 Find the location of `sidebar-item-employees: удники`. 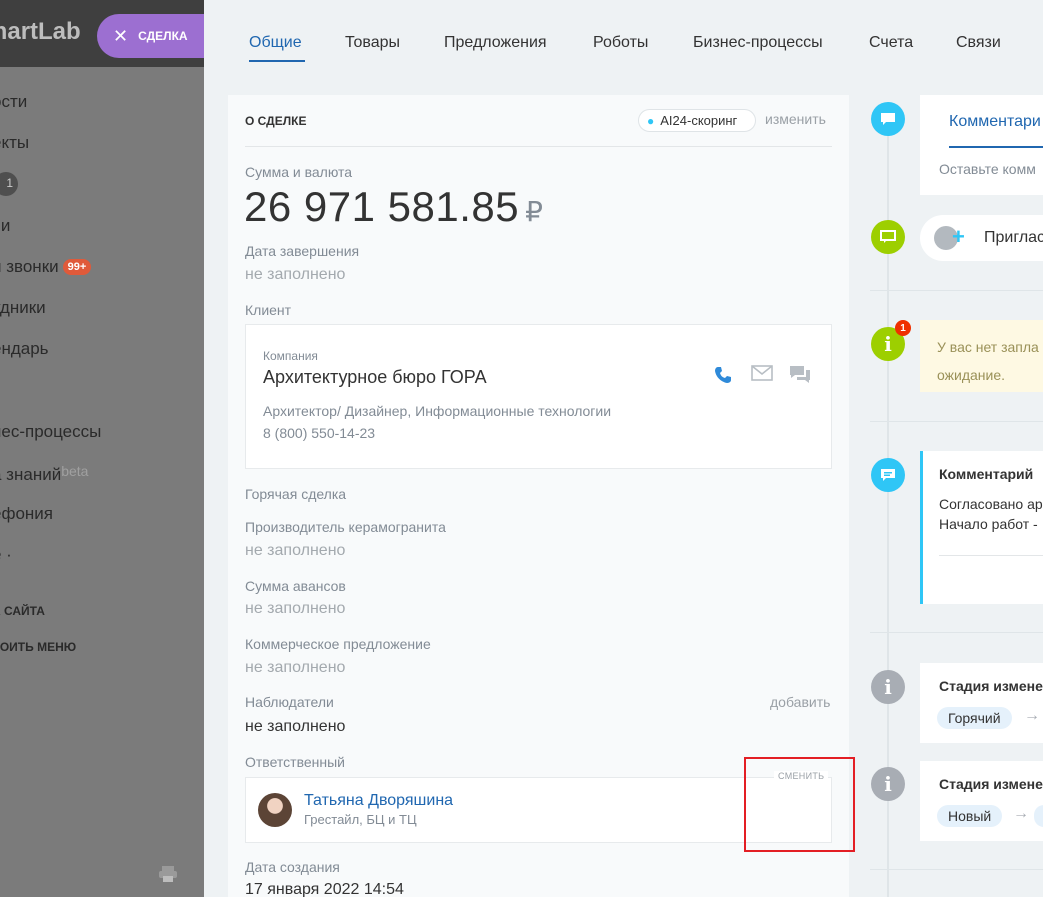

sidebar-item-employees: удники is located at coordinates (23, 308).